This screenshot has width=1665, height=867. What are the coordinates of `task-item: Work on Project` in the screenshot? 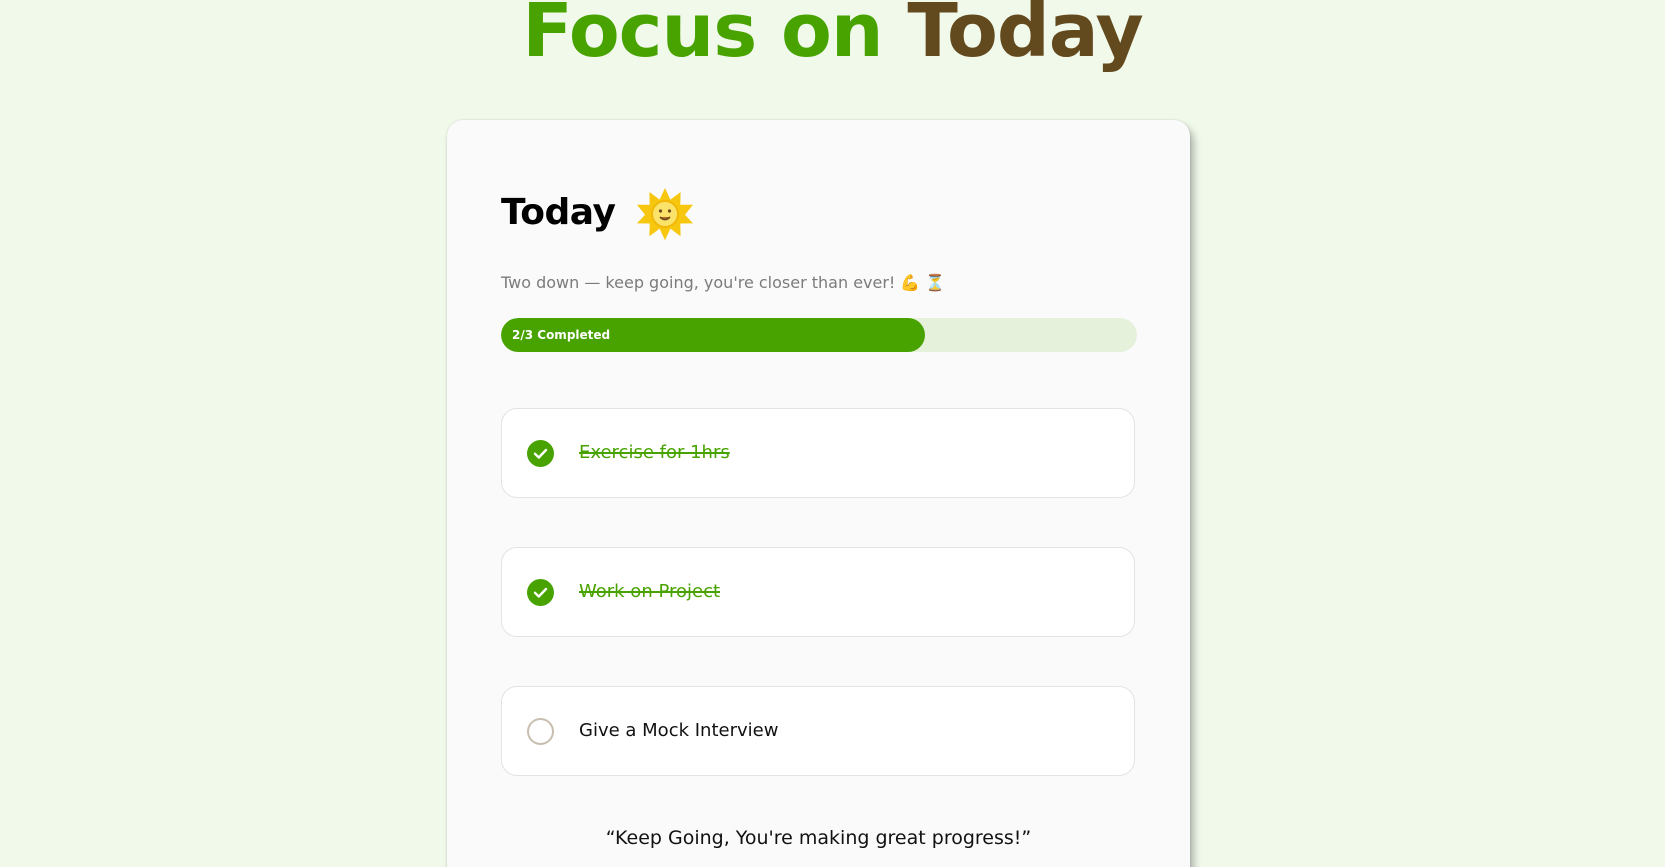 It's located at (818, 592).